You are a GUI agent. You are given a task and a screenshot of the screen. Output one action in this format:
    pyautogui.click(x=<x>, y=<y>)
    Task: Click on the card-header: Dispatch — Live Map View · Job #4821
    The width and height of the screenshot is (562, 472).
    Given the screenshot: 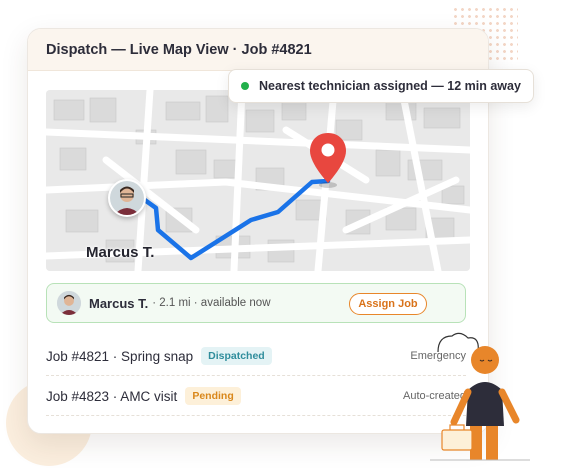 What is the action you would take?
    pyautogui.click(x=258, y=50)
    